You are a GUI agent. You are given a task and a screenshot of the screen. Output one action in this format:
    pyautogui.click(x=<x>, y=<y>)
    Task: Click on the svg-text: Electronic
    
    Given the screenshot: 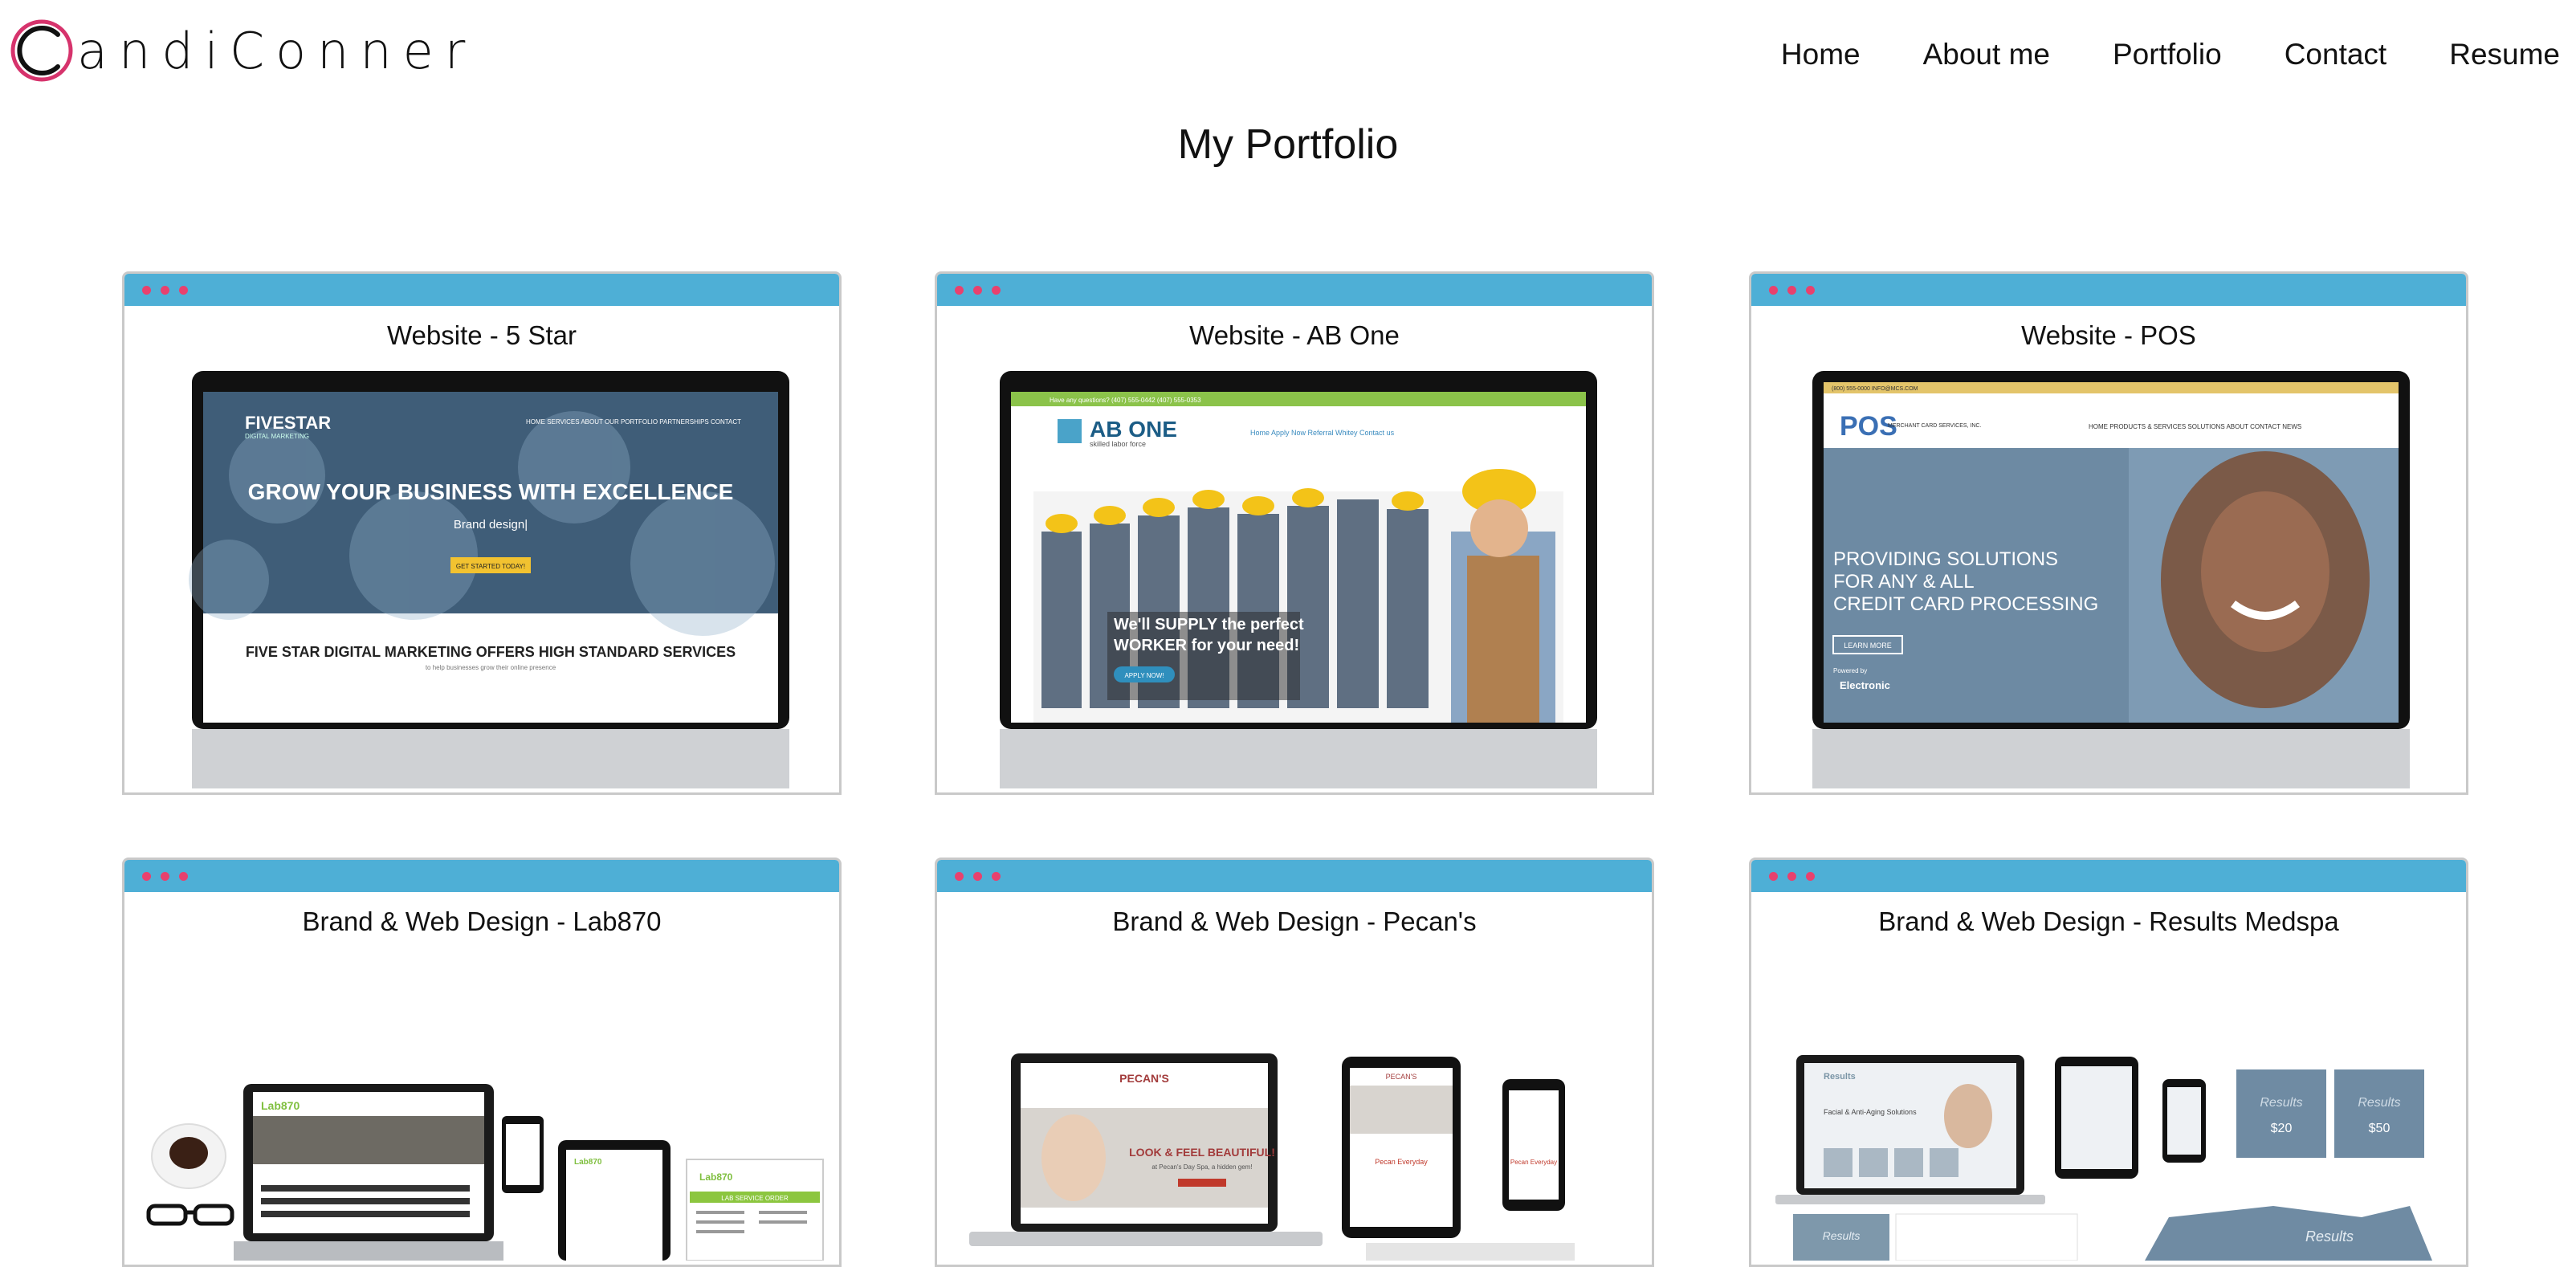 What is the action you would take?
    pyautogui.click(x=1865, y=685)
    